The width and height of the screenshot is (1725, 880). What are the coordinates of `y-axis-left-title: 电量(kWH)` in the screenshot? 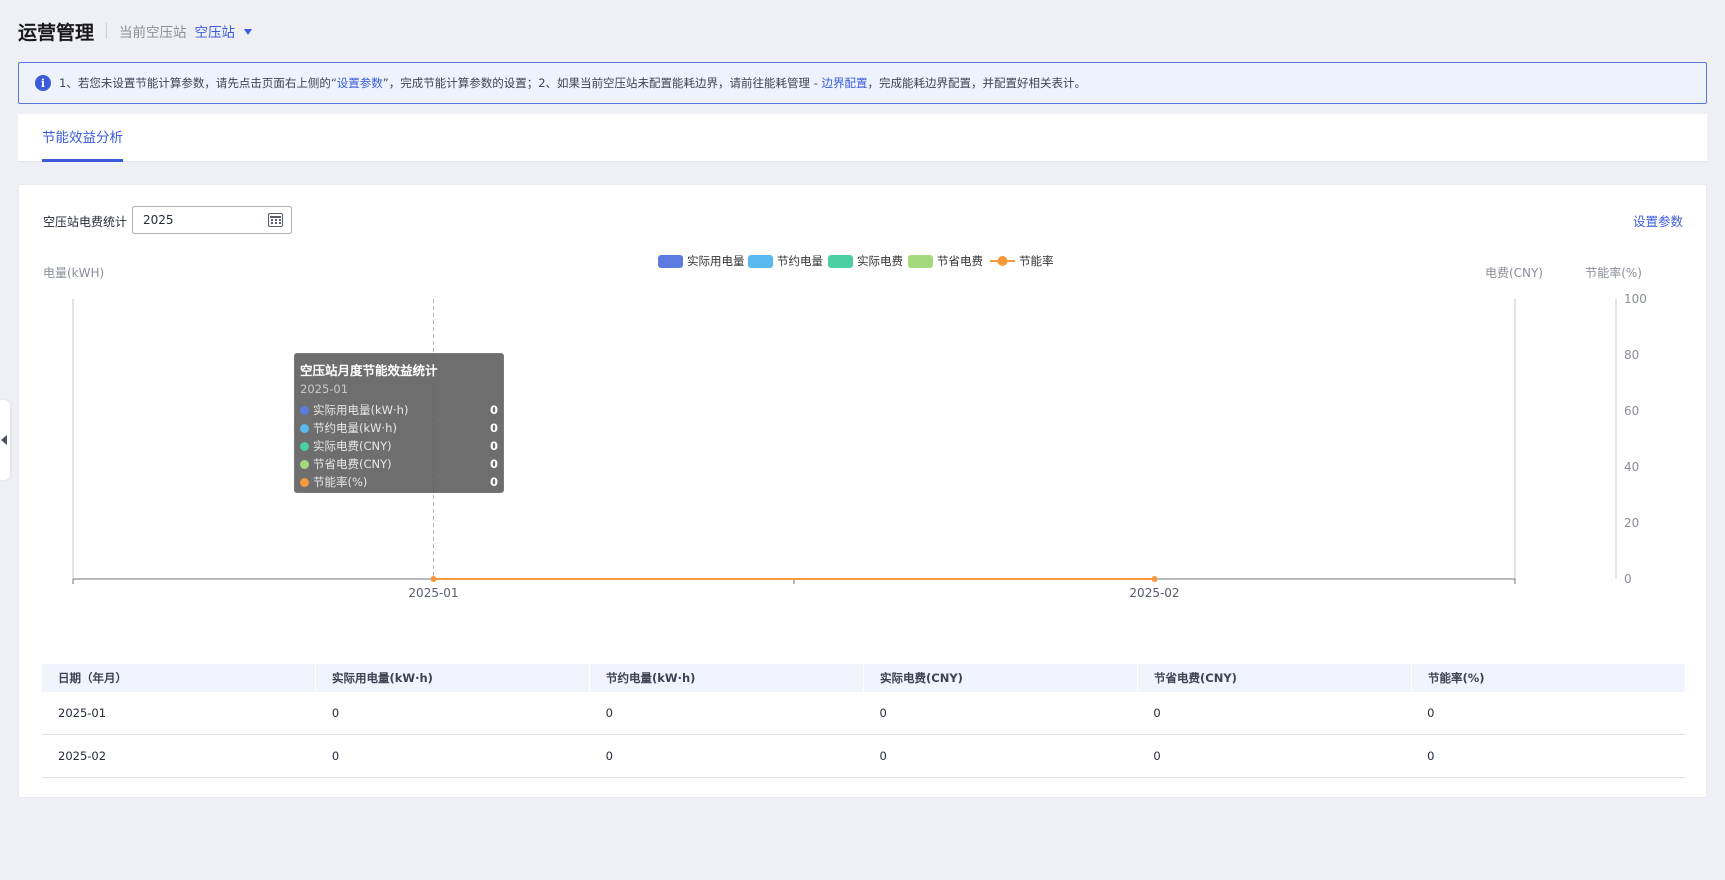 It's located at (73, 273).